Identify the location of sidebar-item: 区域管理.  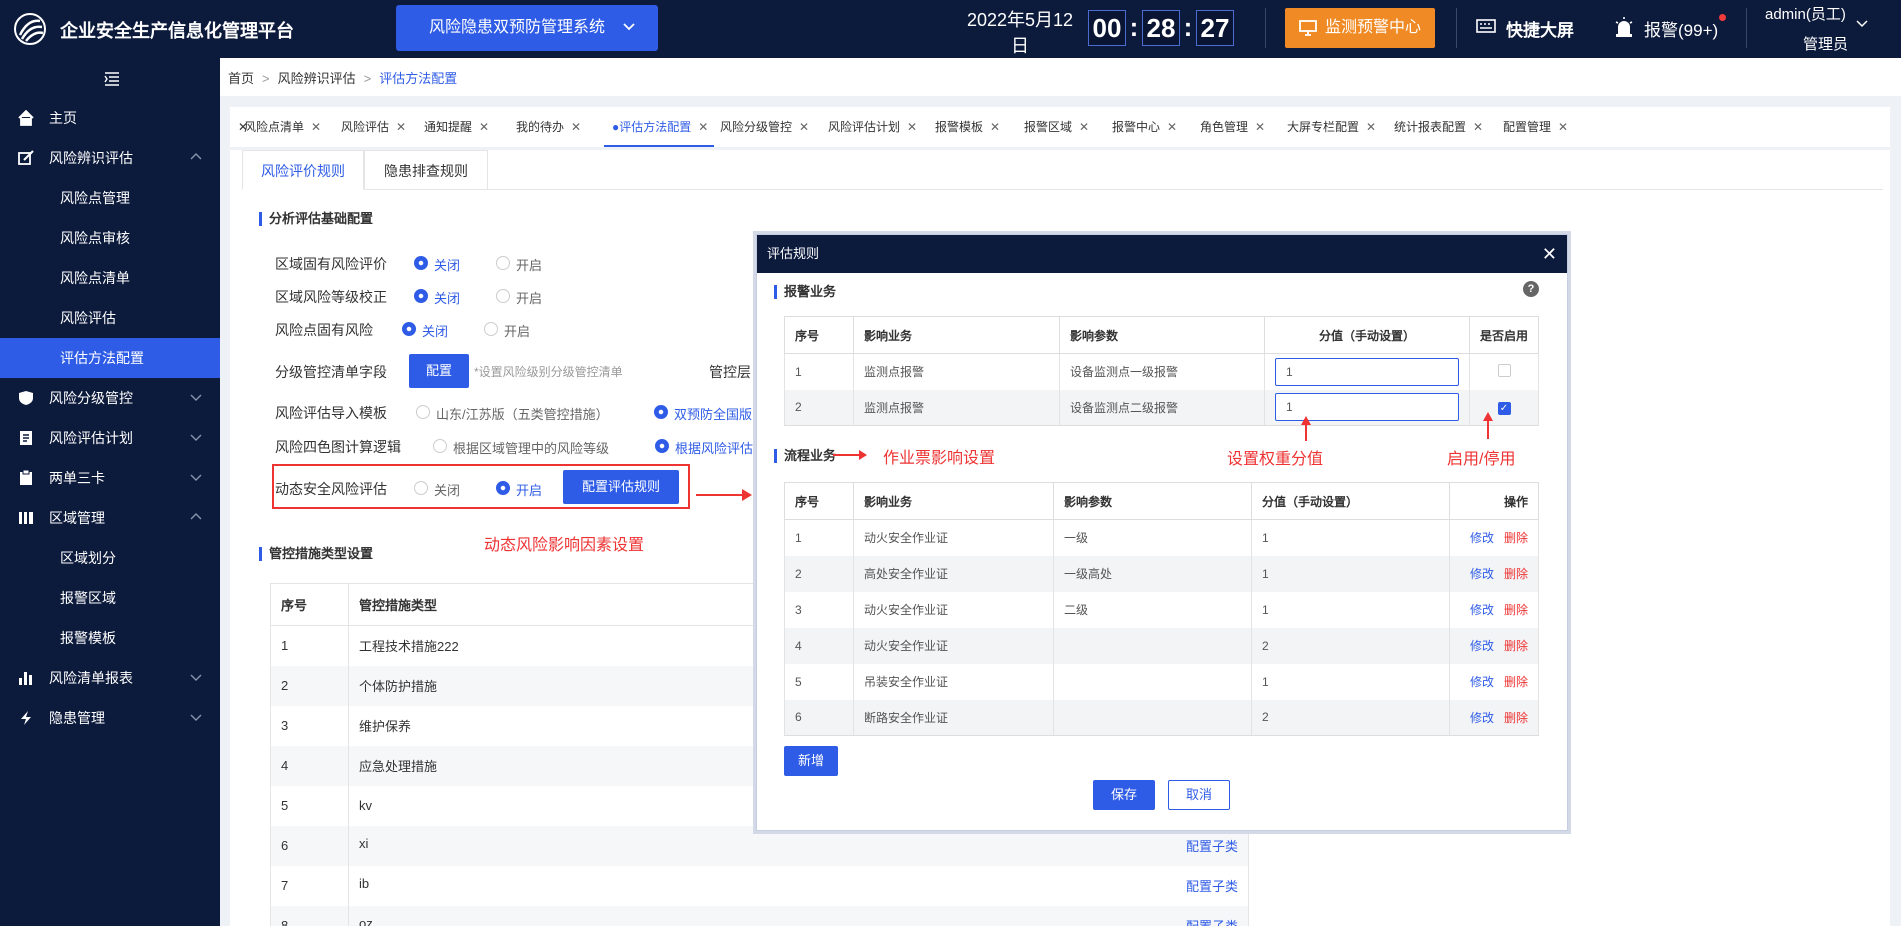
(110, 518).